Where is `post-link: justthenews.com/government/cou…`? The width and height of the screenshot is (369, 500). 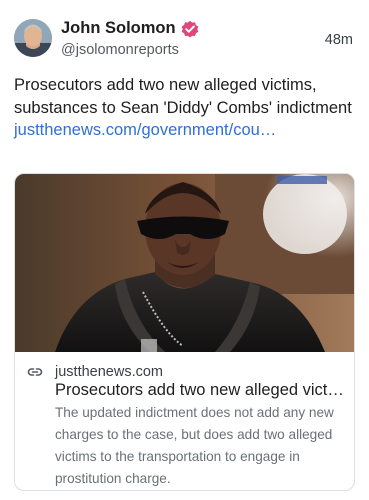
post-link: justthenews.com/government/cou… is located at coordinates (145, 130).